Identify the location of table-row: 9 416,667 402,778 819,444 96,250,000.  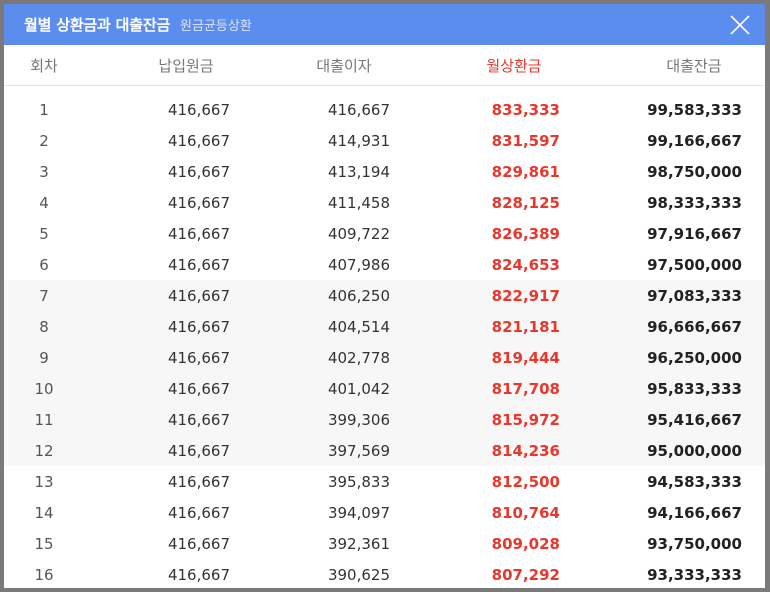
(384, 357).